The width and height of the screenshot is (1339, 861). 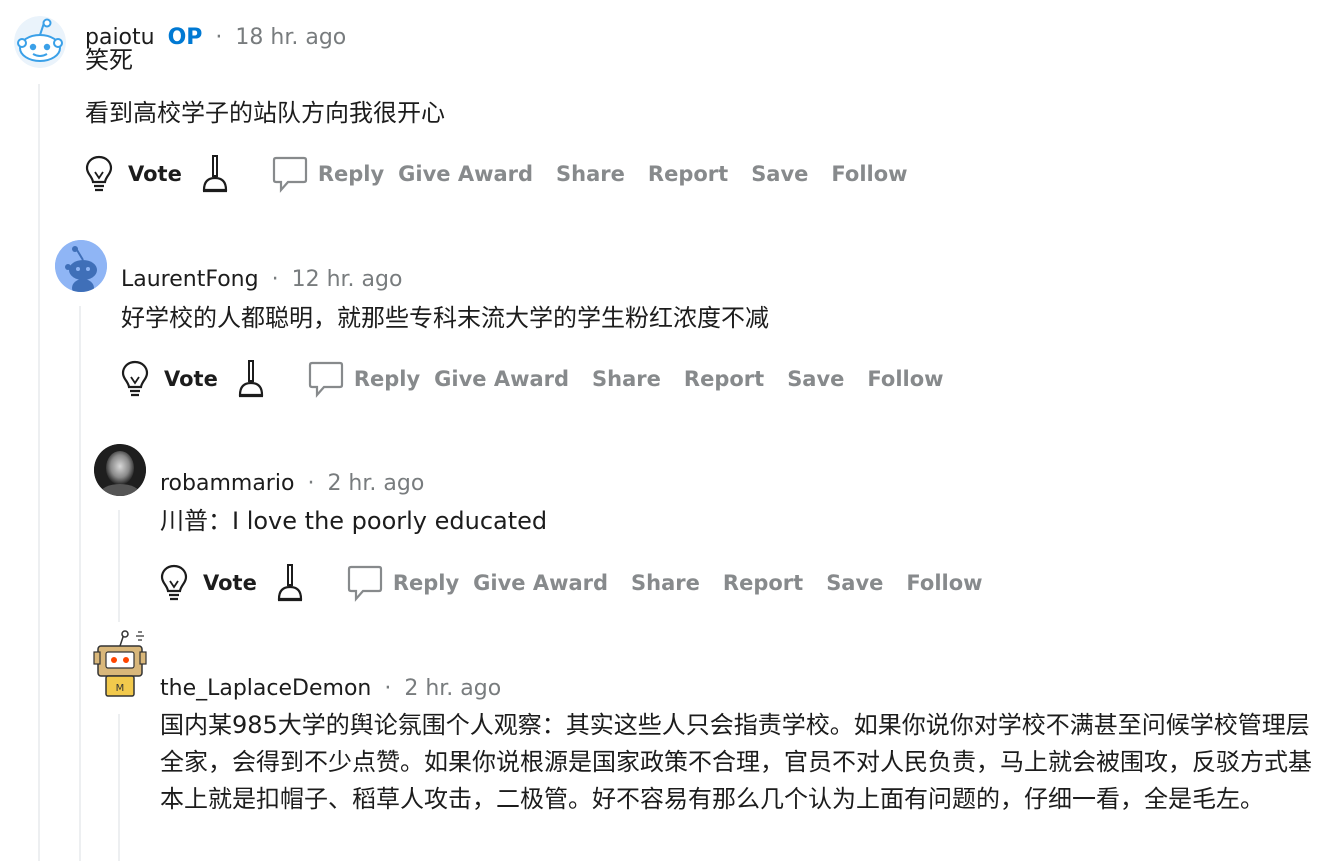 I want to click on avatar-robammario, so click(x=120, y=470).